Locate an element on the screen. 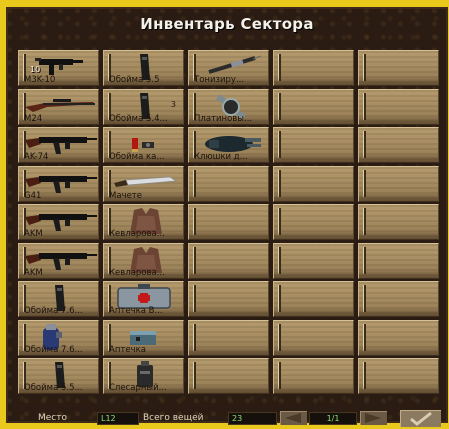 This screenshot has height=429, width=449. item-name: G41 is located at coordinates (33, 195).